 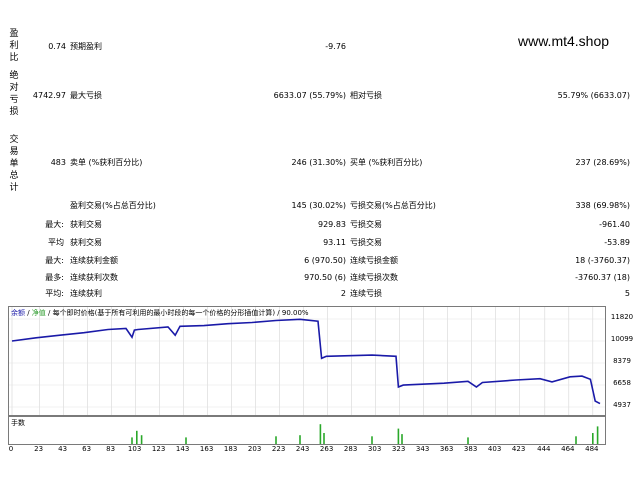 I want to click on x-tick-label: 423, so click(x=518, y=449).